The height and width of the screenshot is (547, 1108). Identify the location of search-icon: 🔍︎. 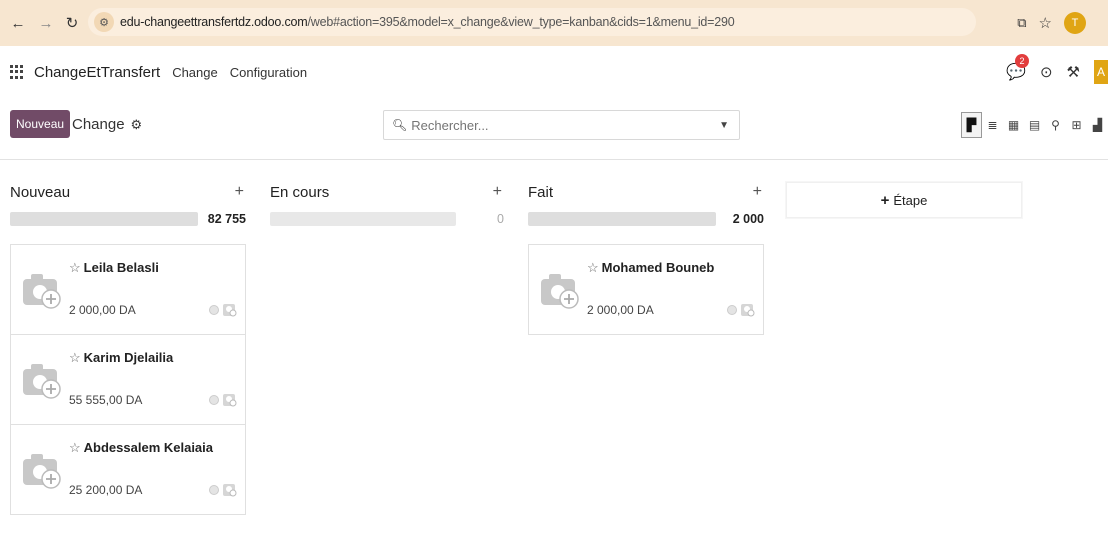
(400, 125).